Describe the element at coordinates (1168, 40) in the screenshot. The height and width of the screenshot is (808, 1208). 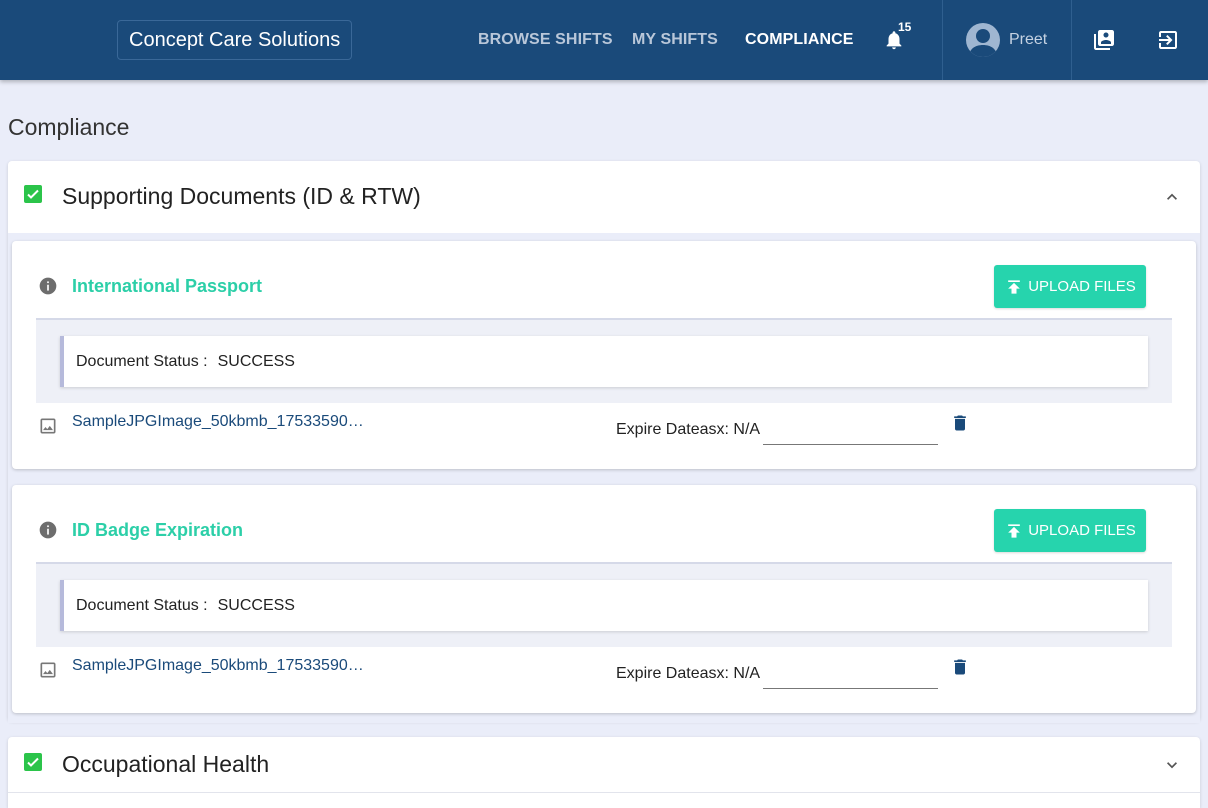
I see `logout-icon` at that location.